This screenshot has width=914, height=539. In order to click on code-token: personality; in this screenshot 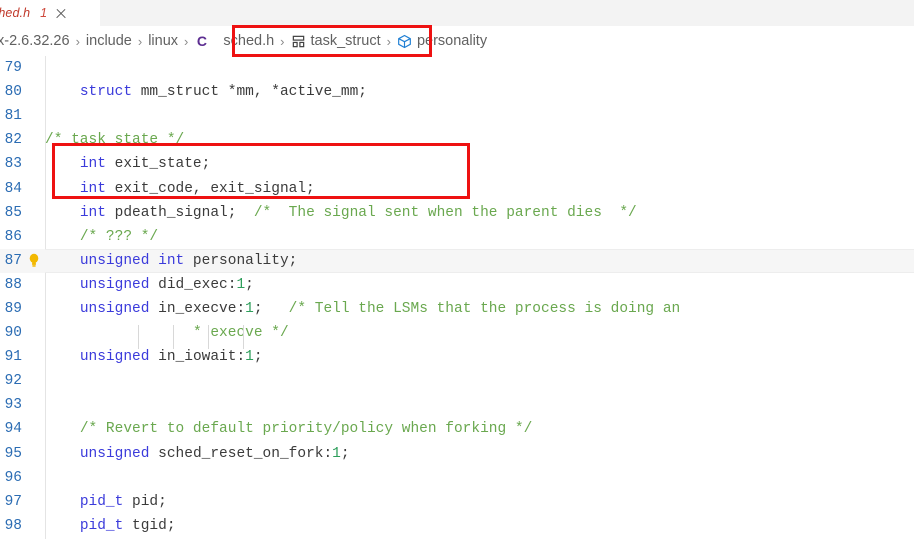, I will do `click(241, 260)`.